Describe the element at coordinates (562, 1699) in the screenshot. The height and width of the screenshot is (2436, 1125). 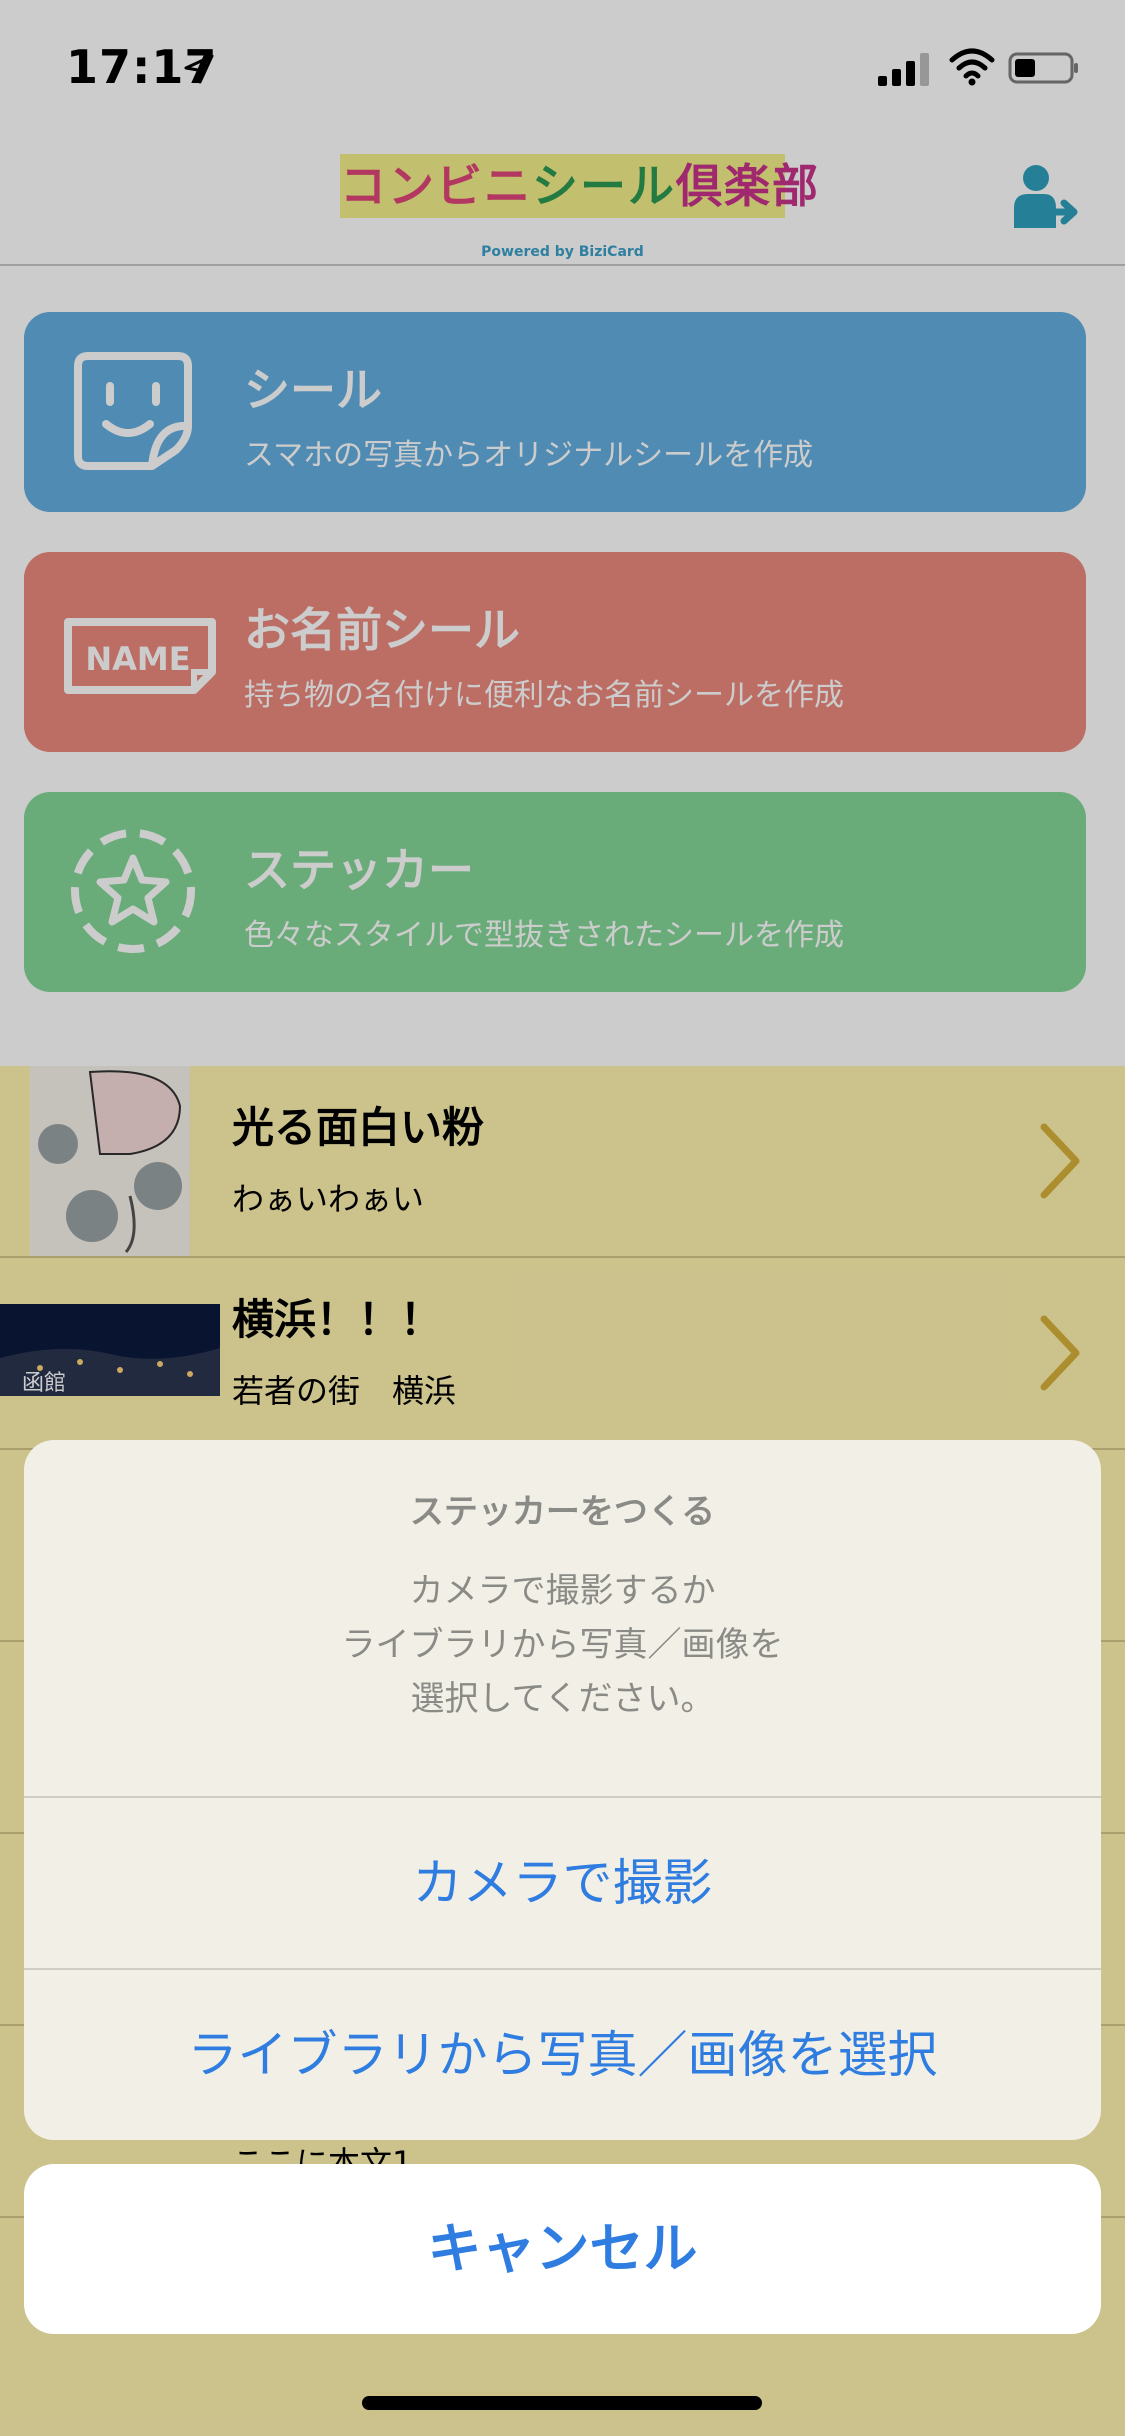
I see `action-sheet-message-line-3: 選択してください。` at that location.